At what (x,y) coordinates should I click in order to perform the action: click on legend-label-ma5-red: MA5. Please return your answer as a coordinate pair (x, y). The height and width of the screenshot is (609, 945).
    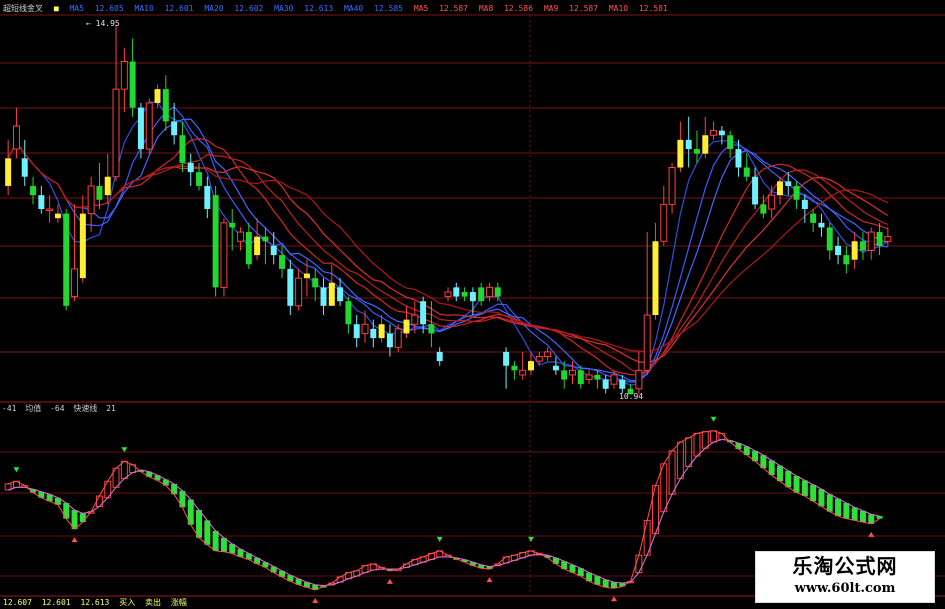
    Looking at the image, I should click on (421, 8).